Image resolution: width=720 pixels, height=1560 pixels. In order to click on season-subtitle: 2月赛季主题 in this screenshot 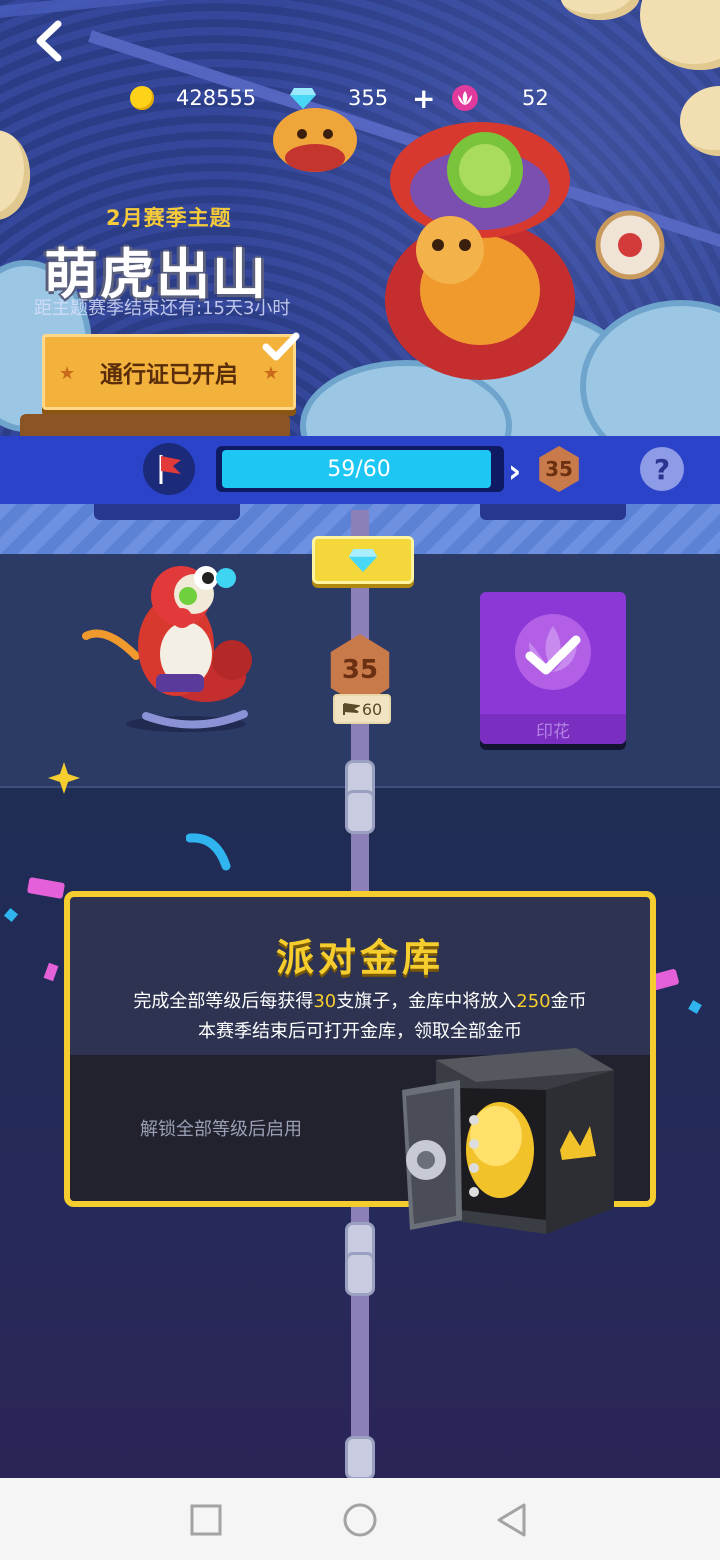, I will do `click(169, 218)`.